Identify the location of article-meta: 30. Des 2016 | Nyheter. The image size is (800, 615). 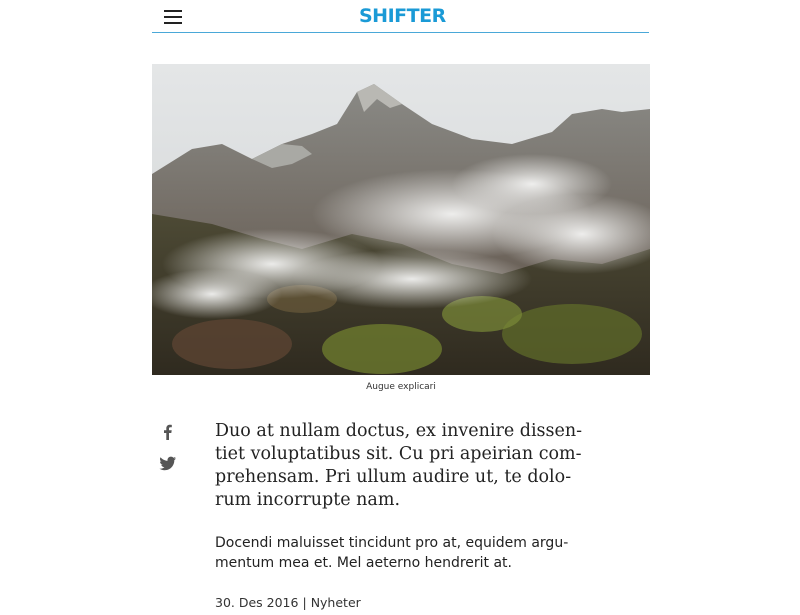
(288, 602).